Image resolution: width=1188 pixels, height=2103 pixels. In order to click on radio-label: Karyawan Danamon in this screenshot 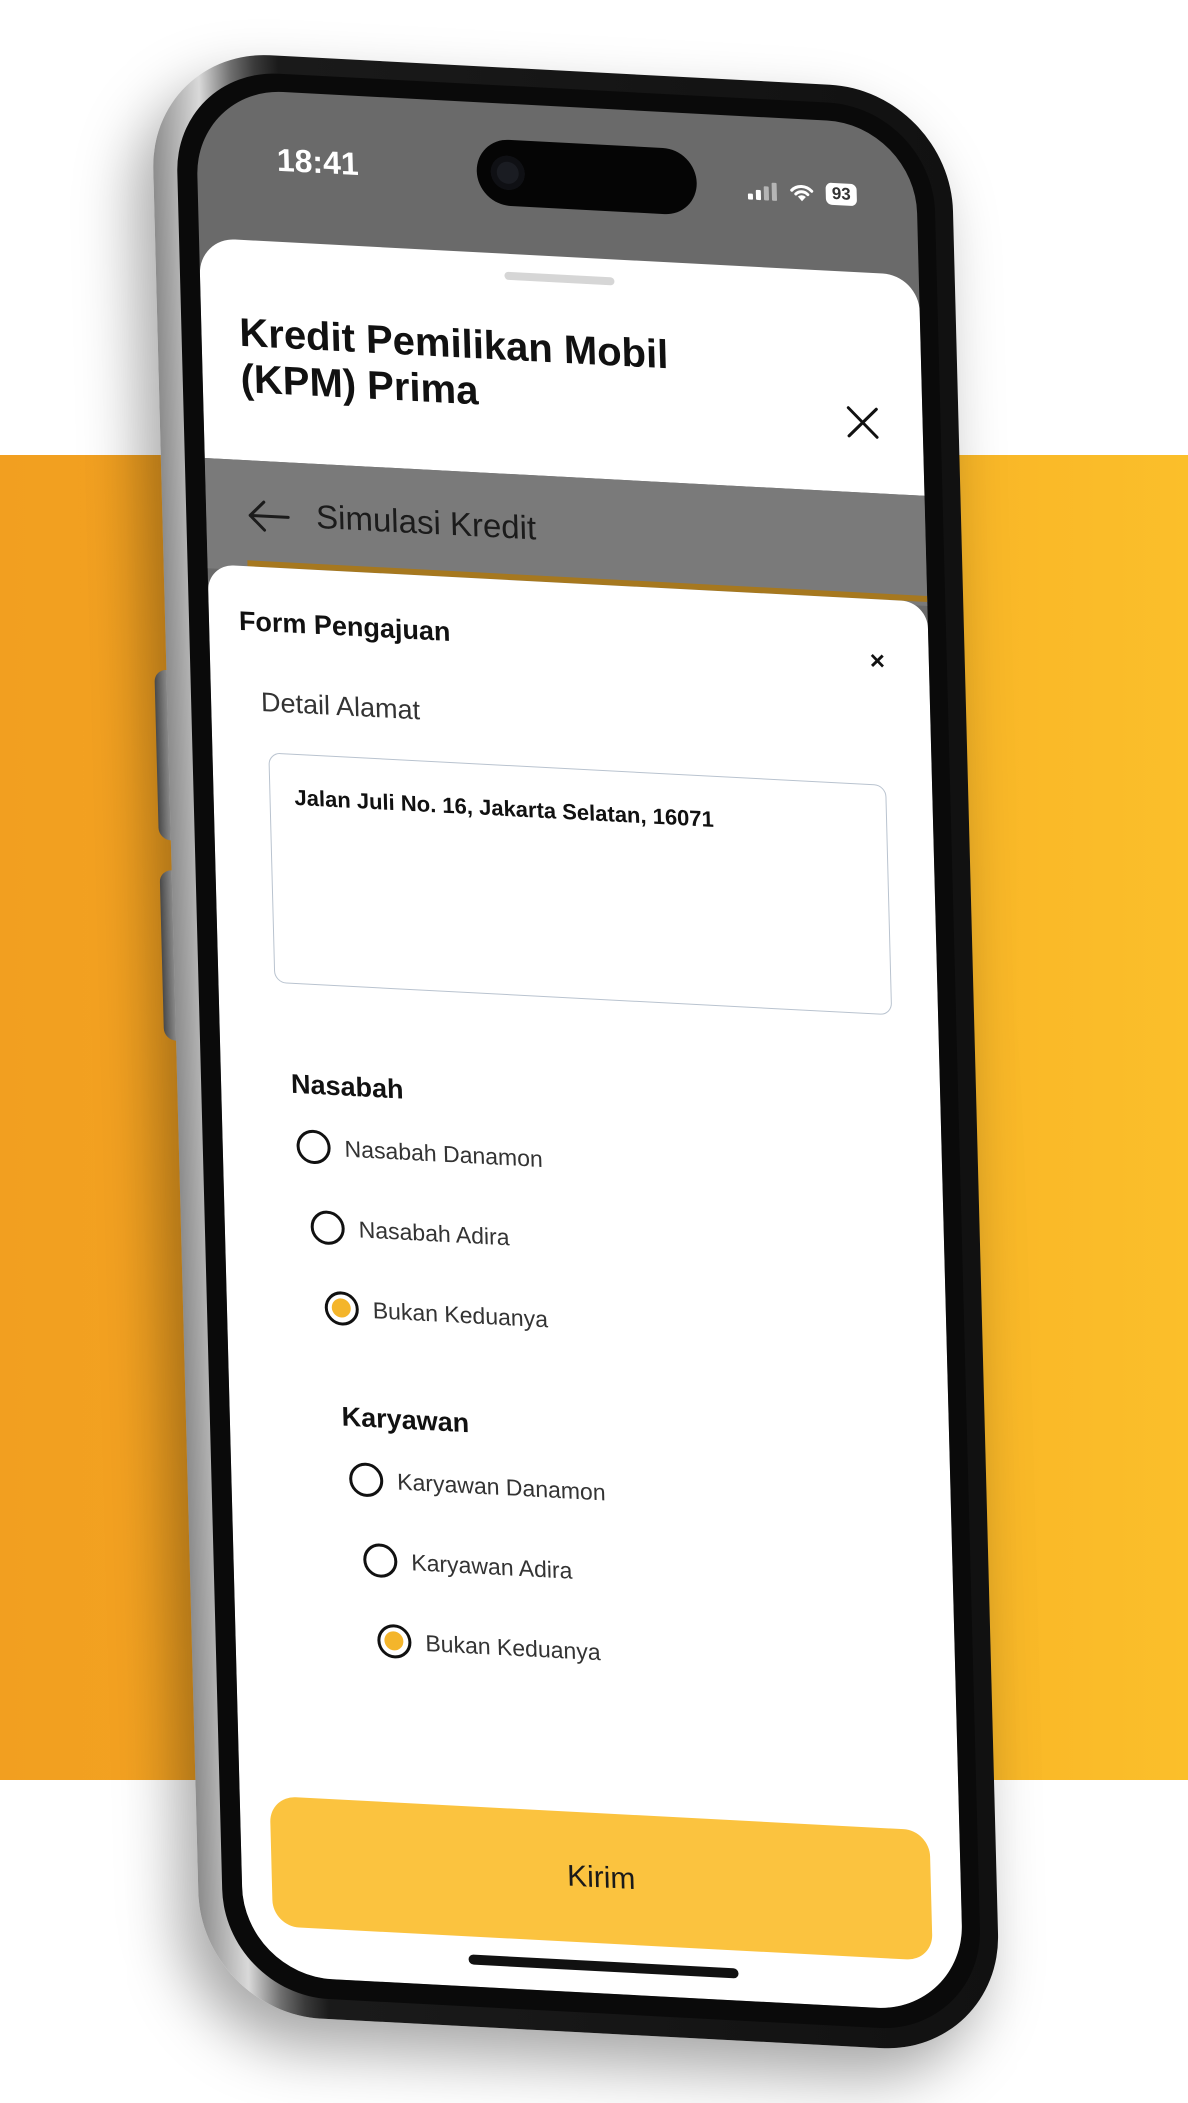, I will do `click(501, 1486)`.